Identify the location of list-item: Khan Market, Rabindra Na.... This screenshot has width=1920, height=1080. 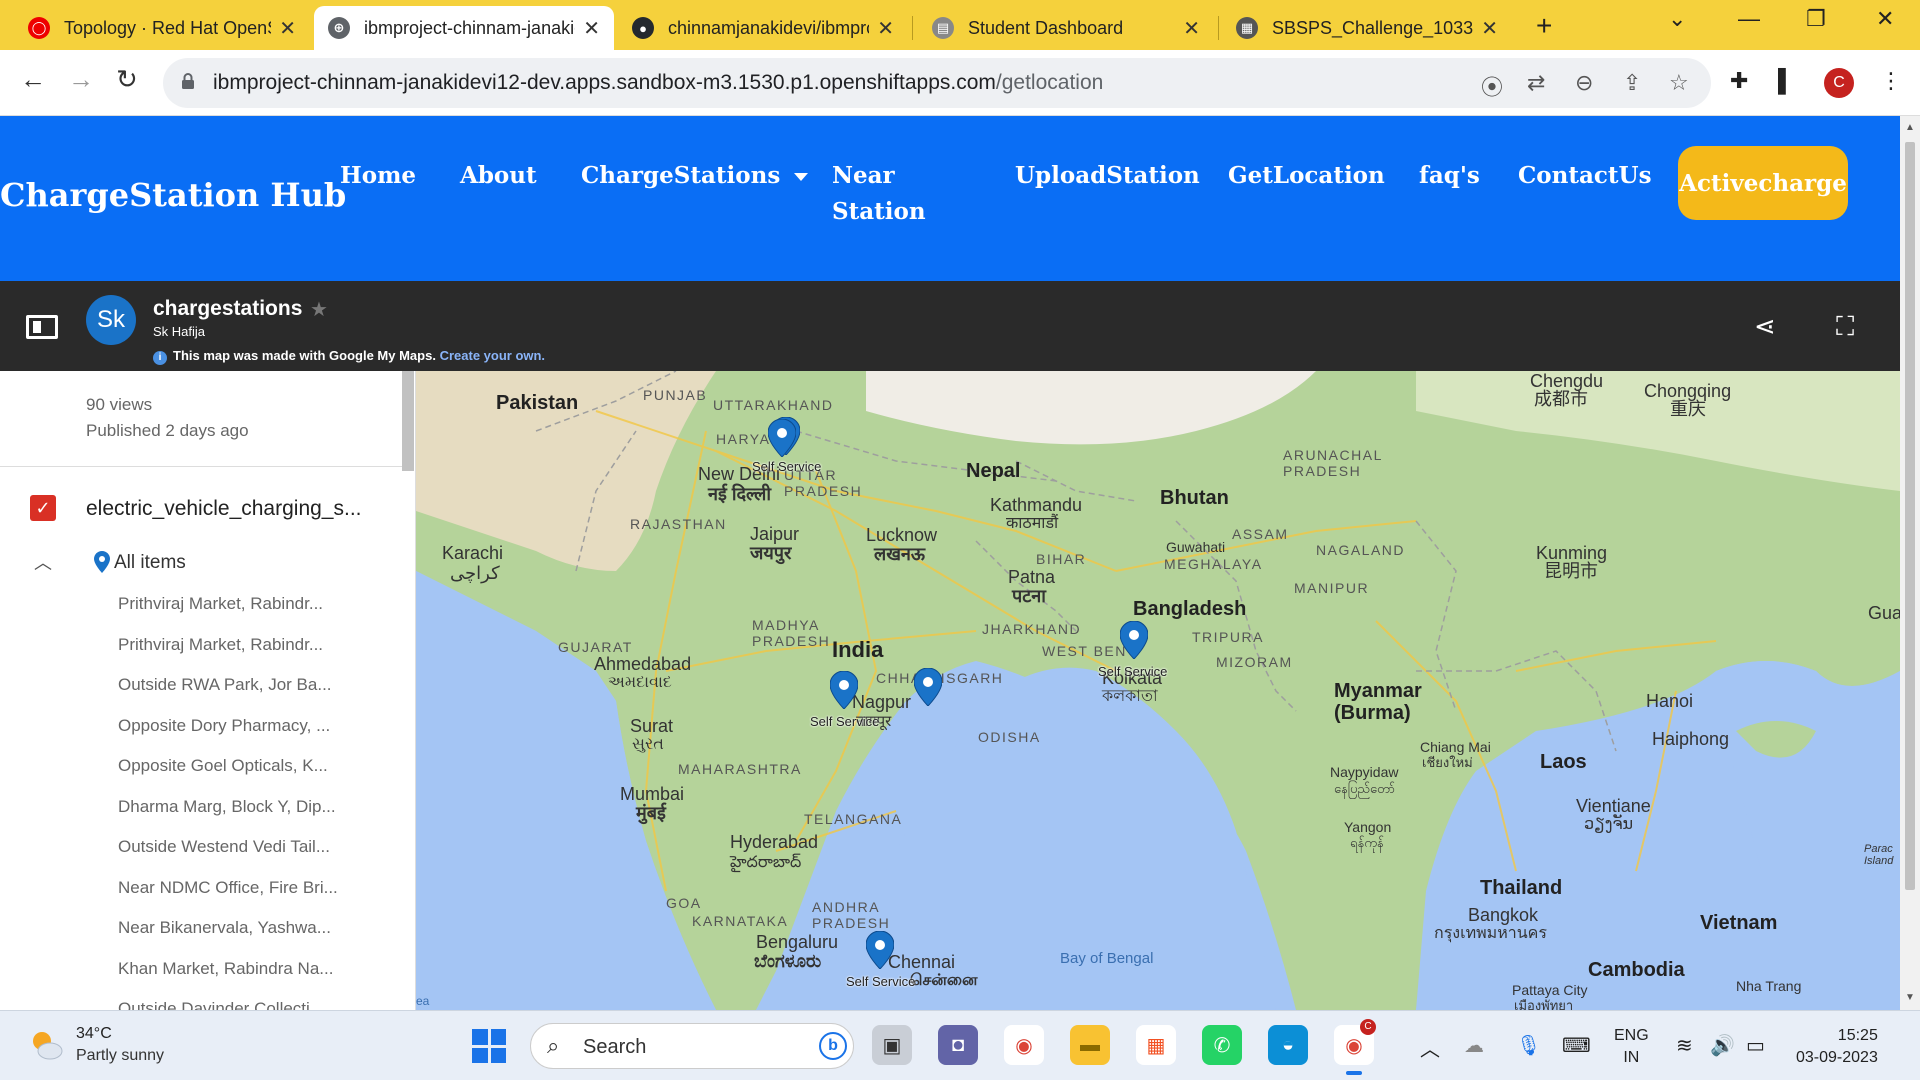
(225, 969).